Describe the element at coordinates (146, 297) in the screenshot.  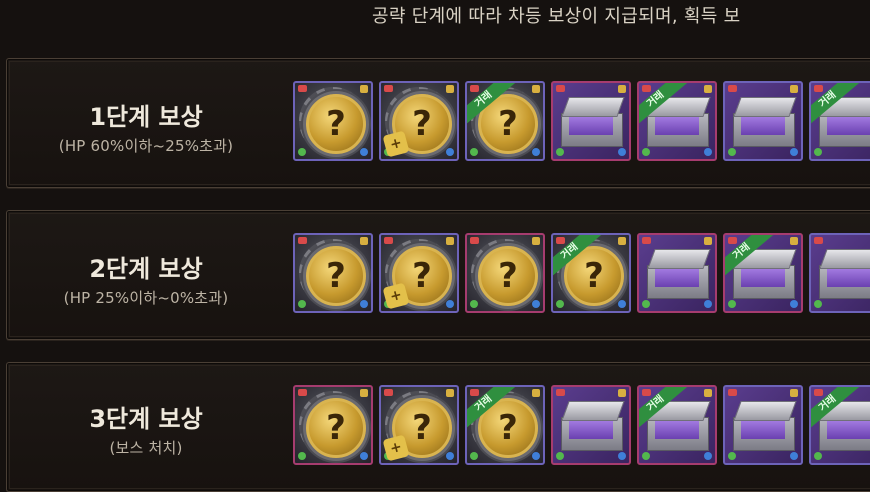
I see `reward-row-subtitle: (HP 25%이하~0%초과)` at that location.